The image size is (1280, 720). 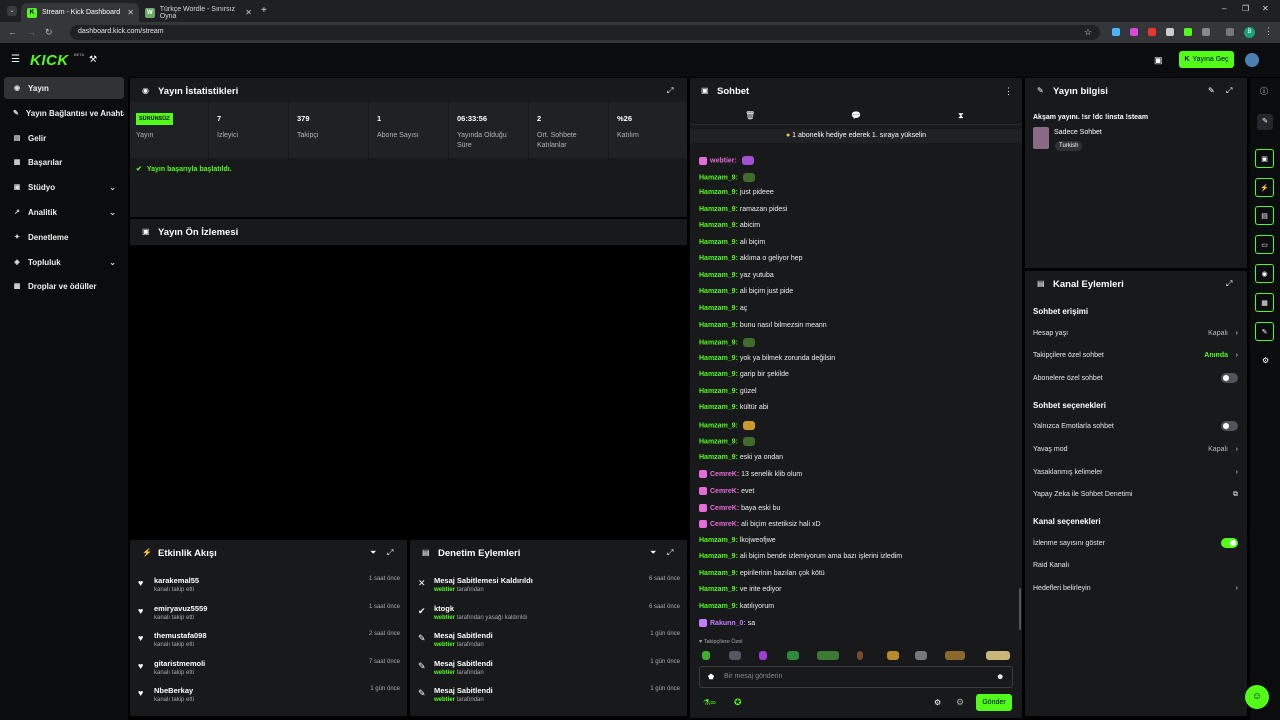 I want to click on sidebar-item-yayin: ◉ Yayın, so click(x=64, y=88).